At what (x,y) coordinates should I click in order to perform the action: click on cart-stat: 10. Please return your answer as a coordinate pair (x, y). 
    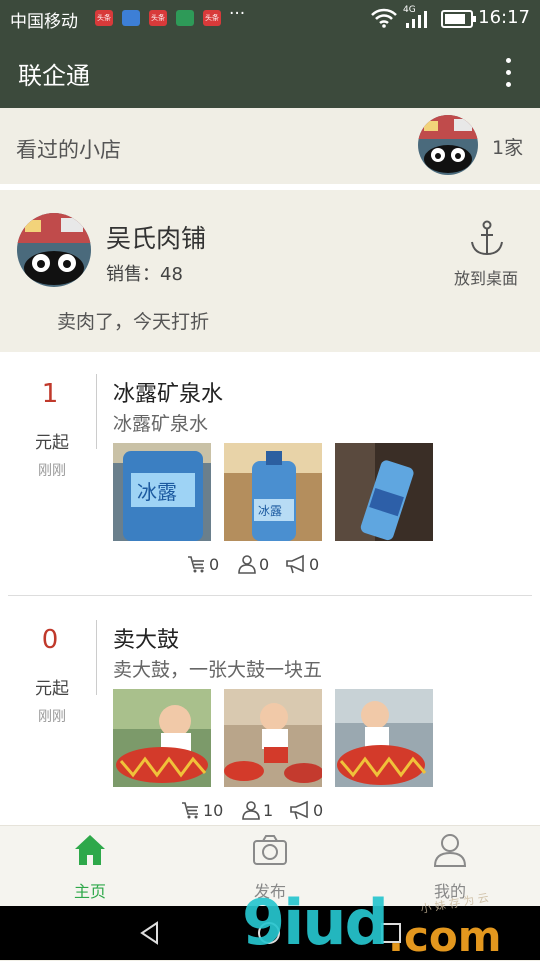
    Looking at the image, I should click on (202, 810).